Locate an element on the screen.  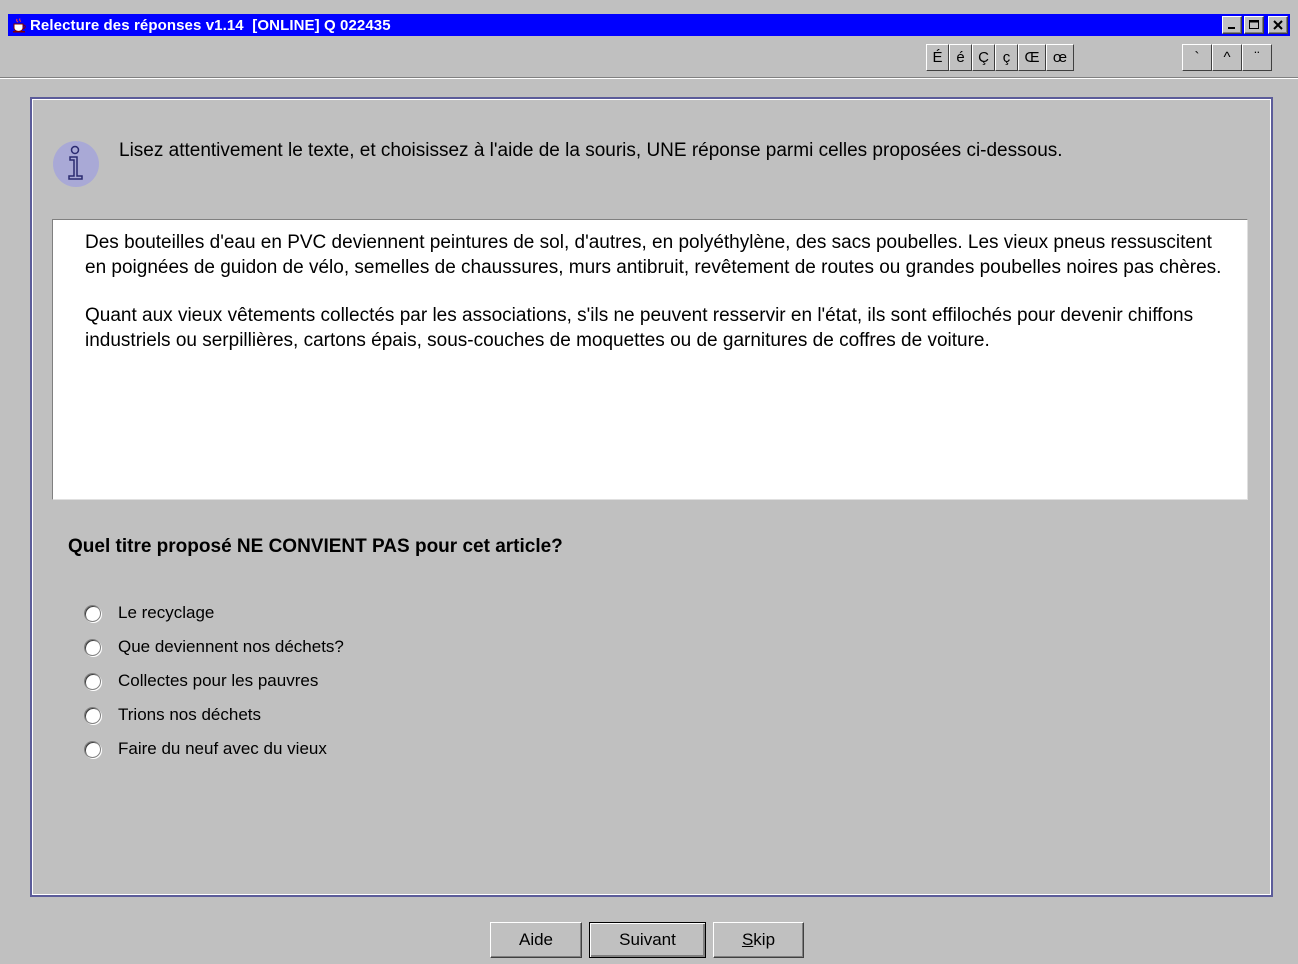
info-icon is located at coordinates (76, 164).